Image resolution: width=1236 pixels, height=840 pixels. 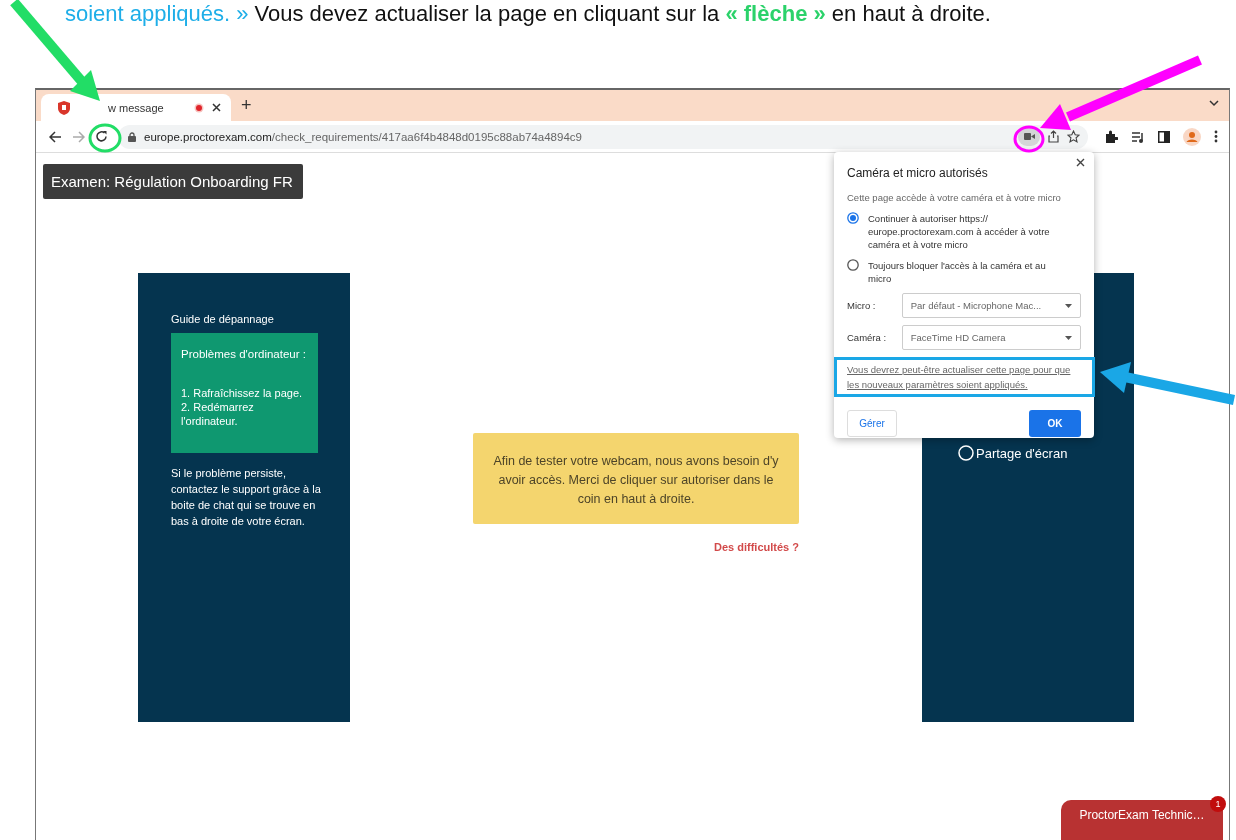 What do you see at coordinates (872, 423) in the screenshot?
I see `manage-button: Gérer` at bounding box center [872, 423].